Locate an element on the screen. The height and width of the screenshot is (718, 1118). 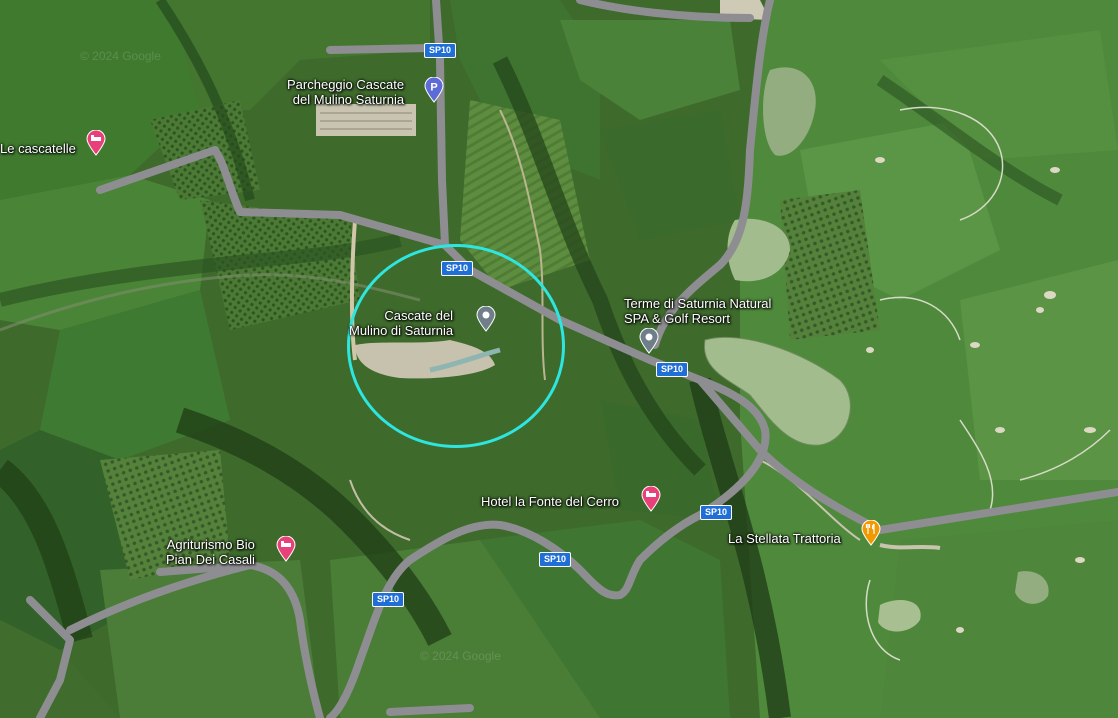
place-label-stellata: La Stellata Trattoria is located at coordinates (784, 538).